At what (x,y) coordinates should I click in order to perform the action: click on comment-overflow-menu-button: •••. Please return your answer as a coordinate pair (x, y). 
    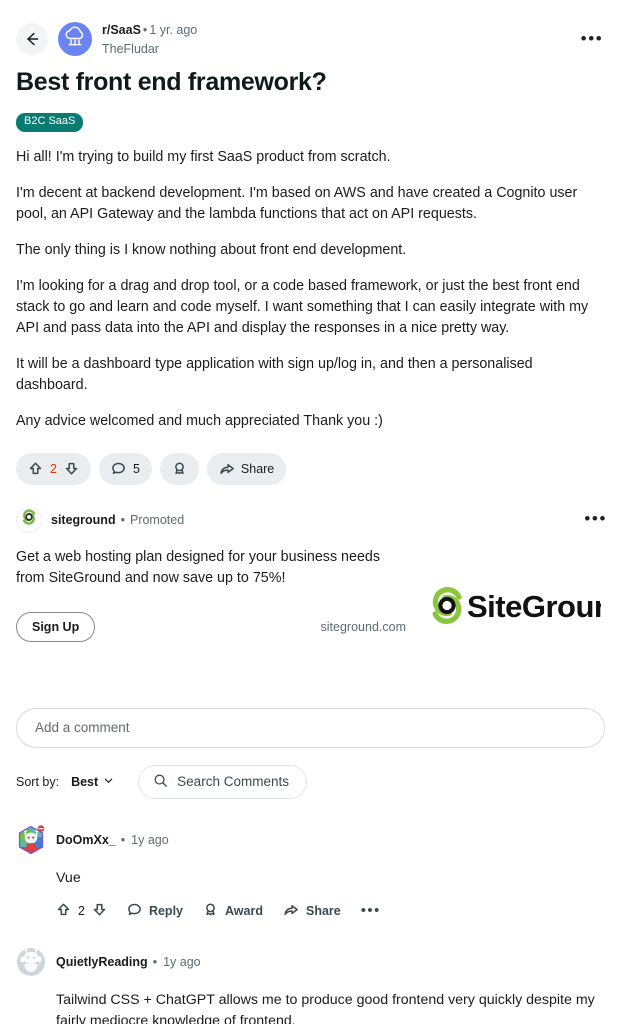
    Looking at the image, I should click on (370, 911).